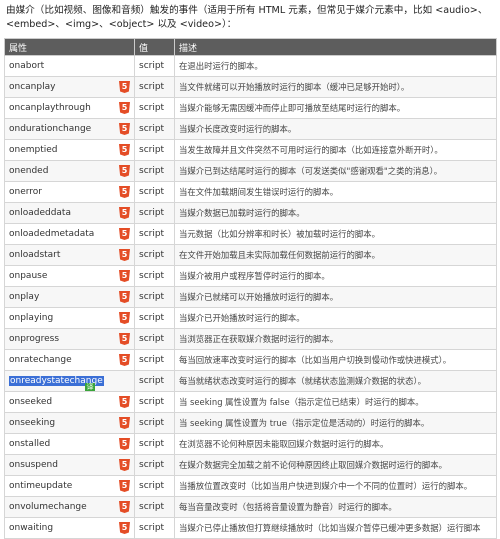 This screenshot has height=539, width=500. What do you see at coordinates (335, 339) in the screenshot?
I see `description-cell: 当浏览器正在获取媒介数据时运行的脚本。` at bounding box center [335, 339].